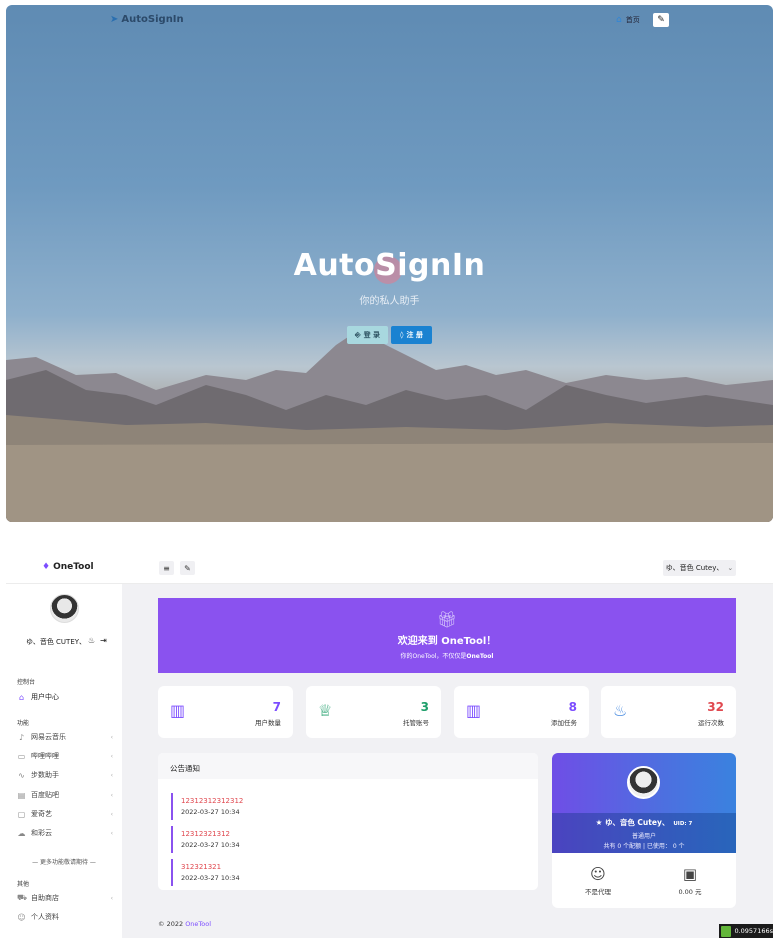 The image size is (777, 946). Describe the element at coordinates (171, 924) in the screenshot. I see `footer-copyright: © 2022` at that location.